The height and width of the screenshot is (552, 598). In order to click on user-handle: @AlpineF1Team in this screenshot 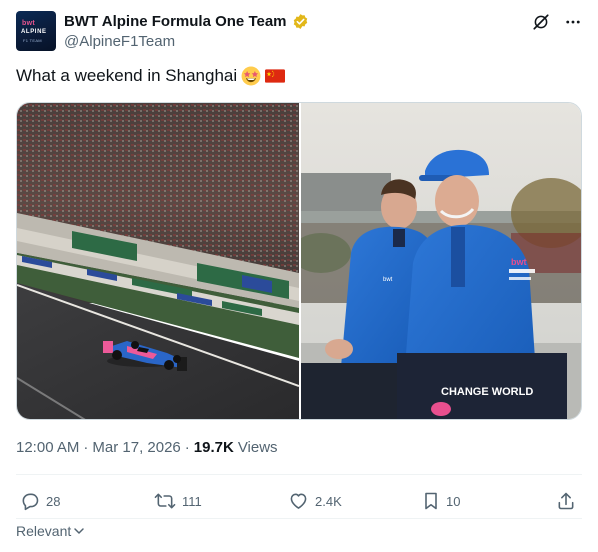, I will do `click(119, 41)`.